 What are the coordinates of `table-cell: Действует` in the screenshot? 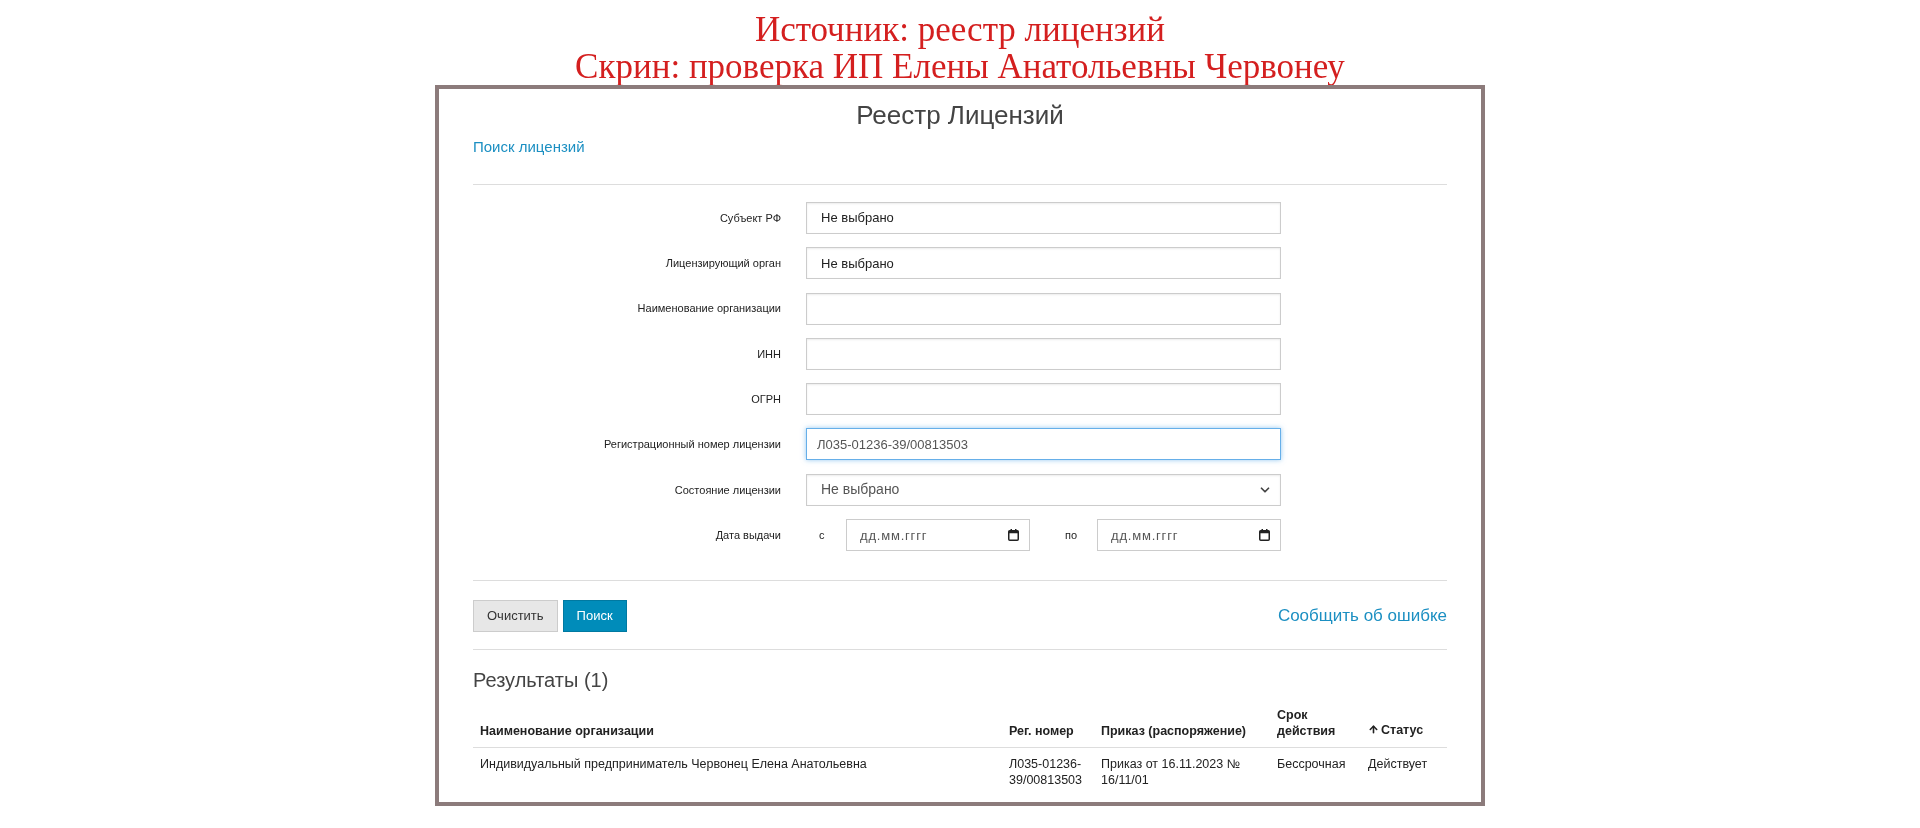 It's located at (1404, 772).